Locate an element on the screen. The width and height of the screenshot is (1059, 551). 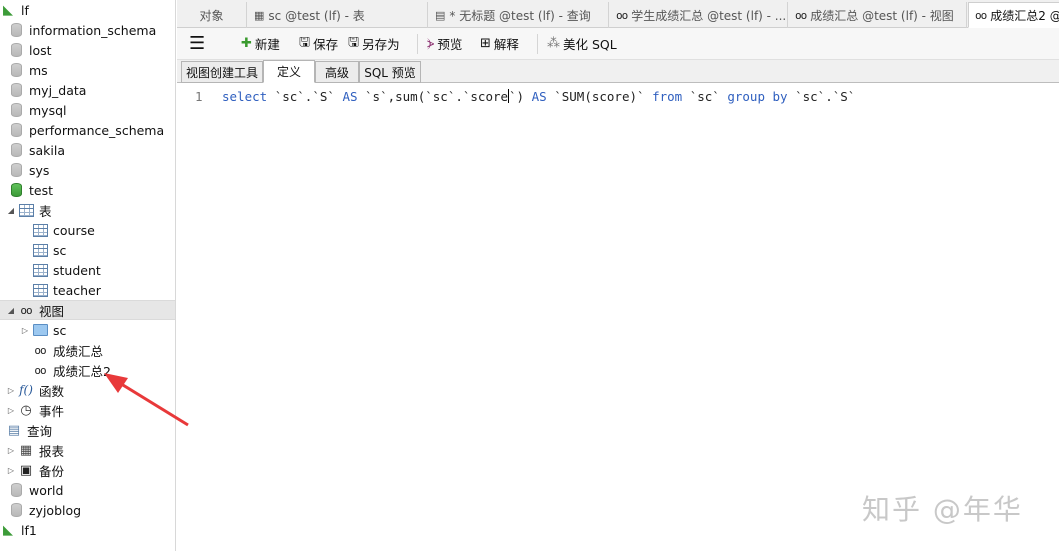
arrow-head is located at coordinates (116, 383).